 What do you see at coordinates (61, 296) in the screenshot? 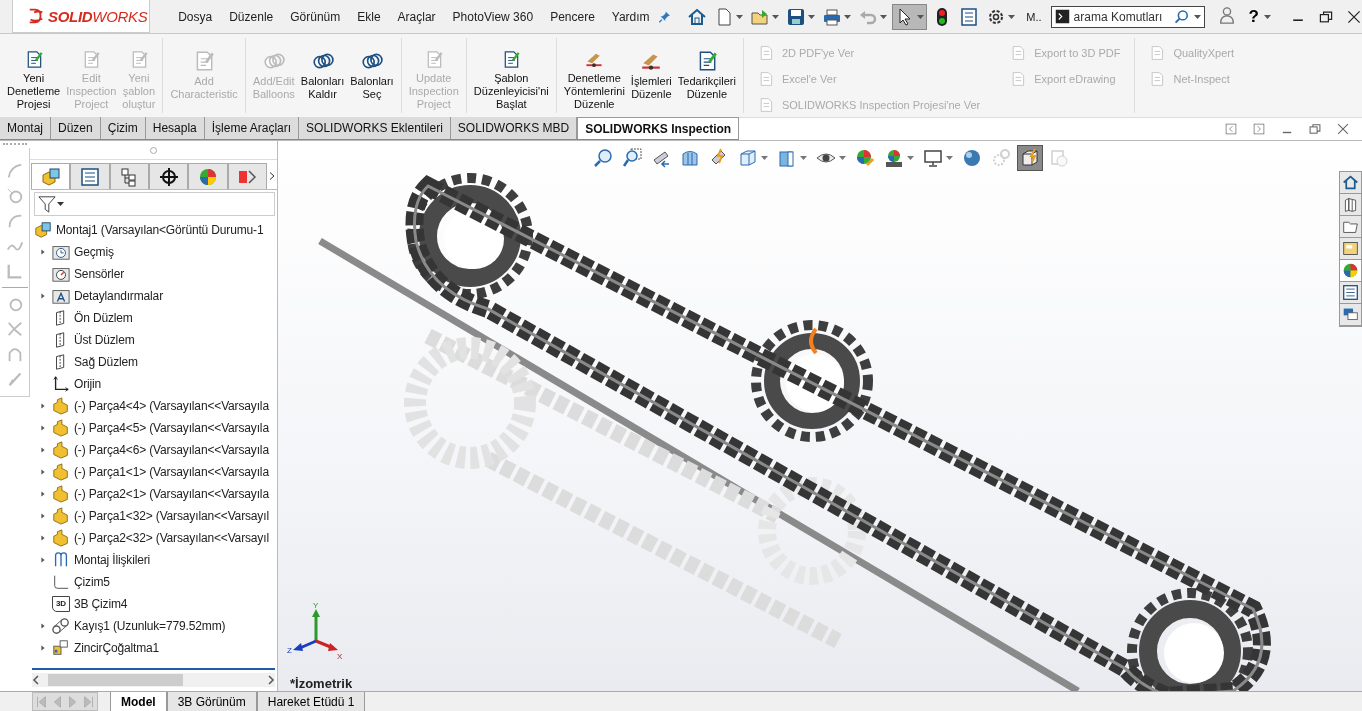
I see `annotation-folder-icon` at bounding box center [61, 296].